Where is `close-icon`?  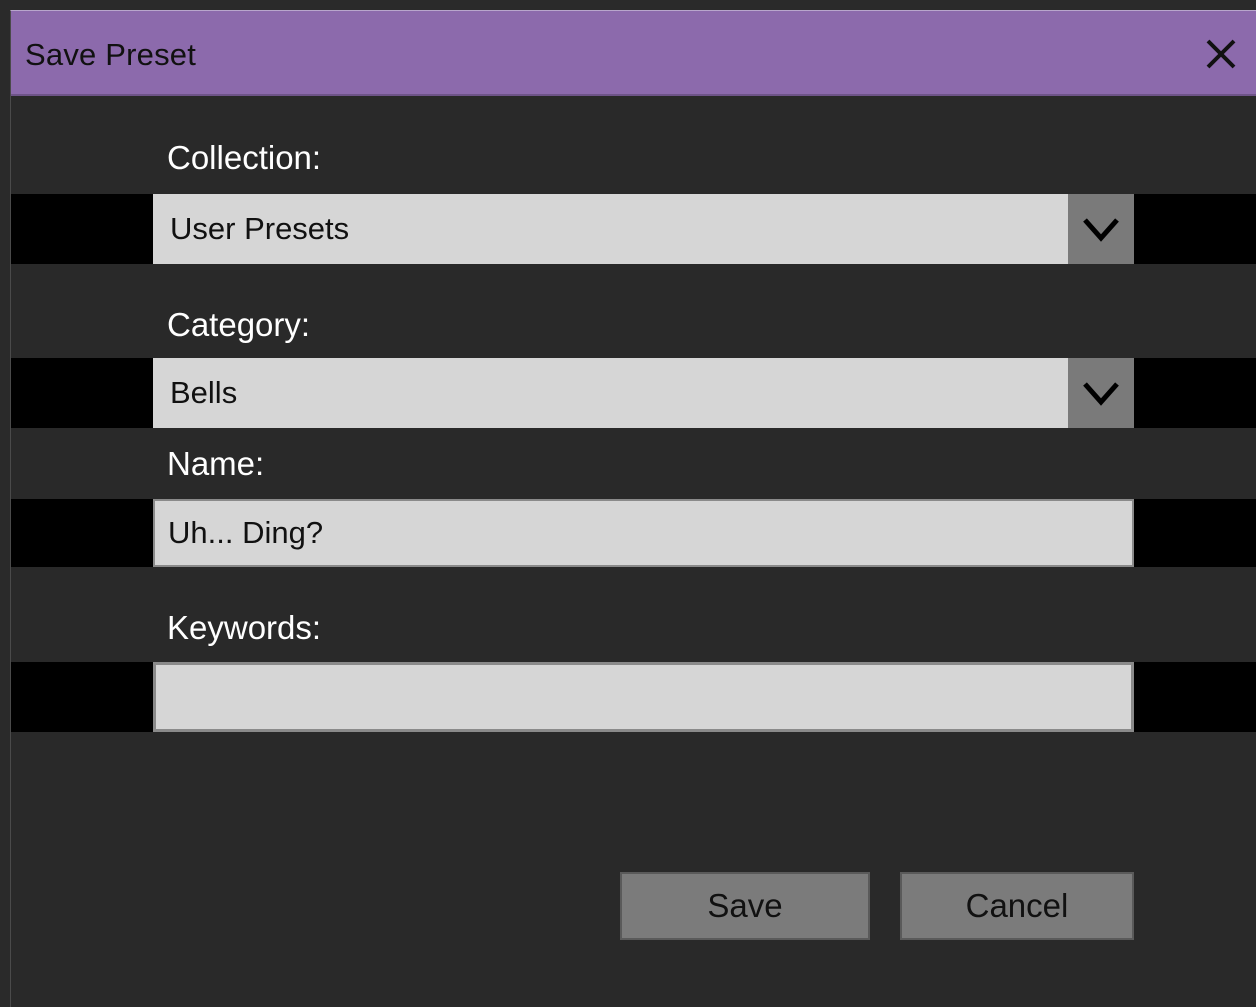
close-icon is located at coordinates (1221, 54).